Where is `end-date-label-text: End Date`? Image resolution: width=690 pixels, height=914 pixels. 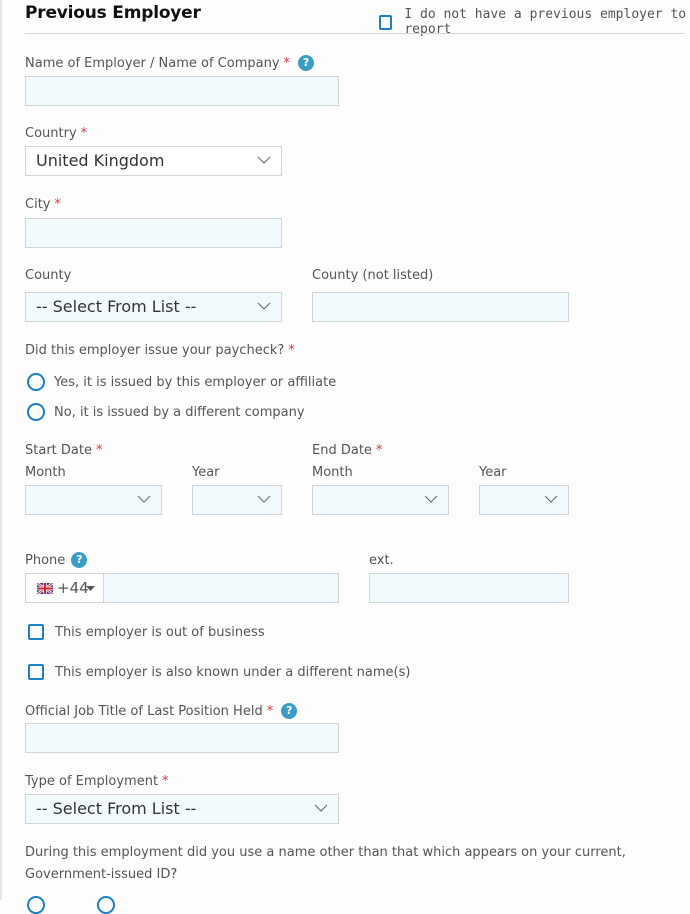 end-date-label-text: End Date is located at coordinates (342, 450).